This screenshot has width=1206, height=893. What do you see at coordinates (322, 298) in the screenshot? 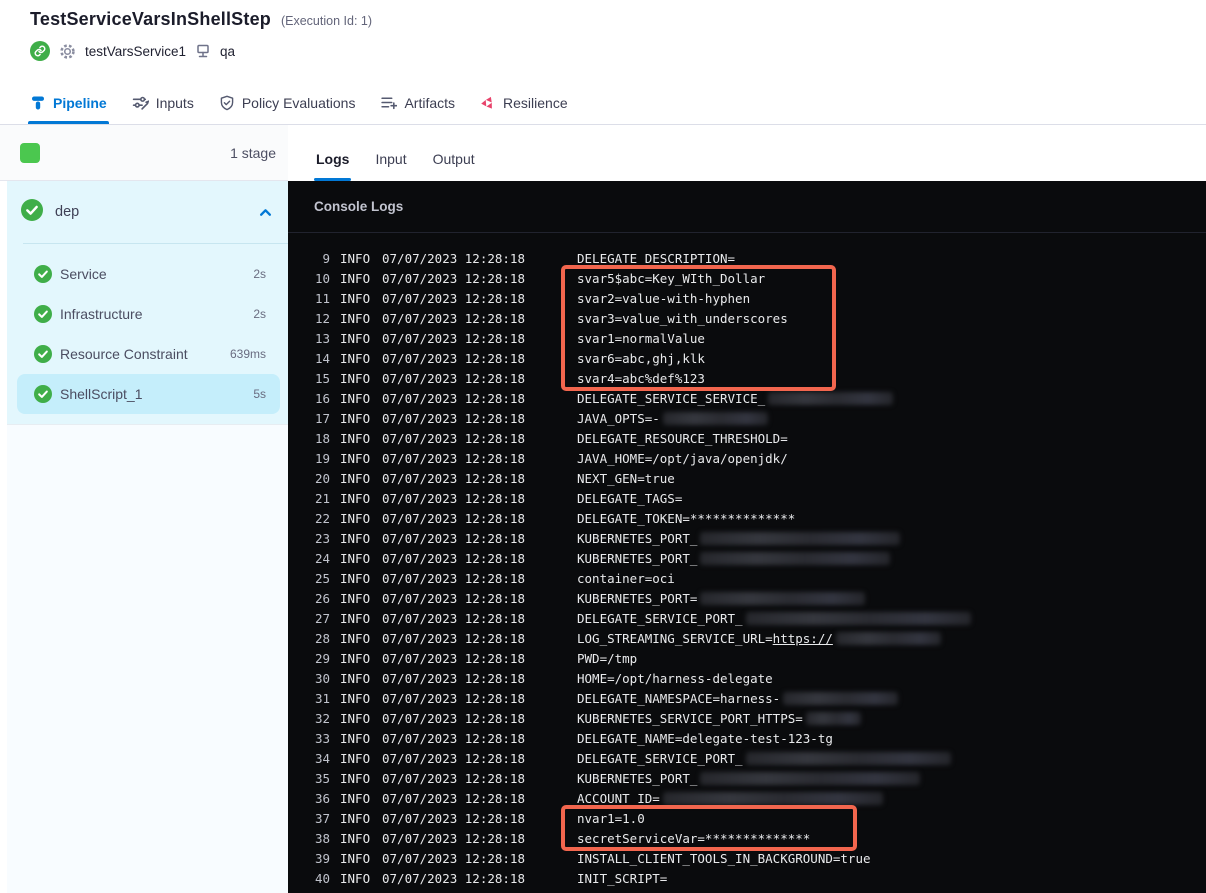
I see `log-line-number: 11` at bounding box center [322, 298].